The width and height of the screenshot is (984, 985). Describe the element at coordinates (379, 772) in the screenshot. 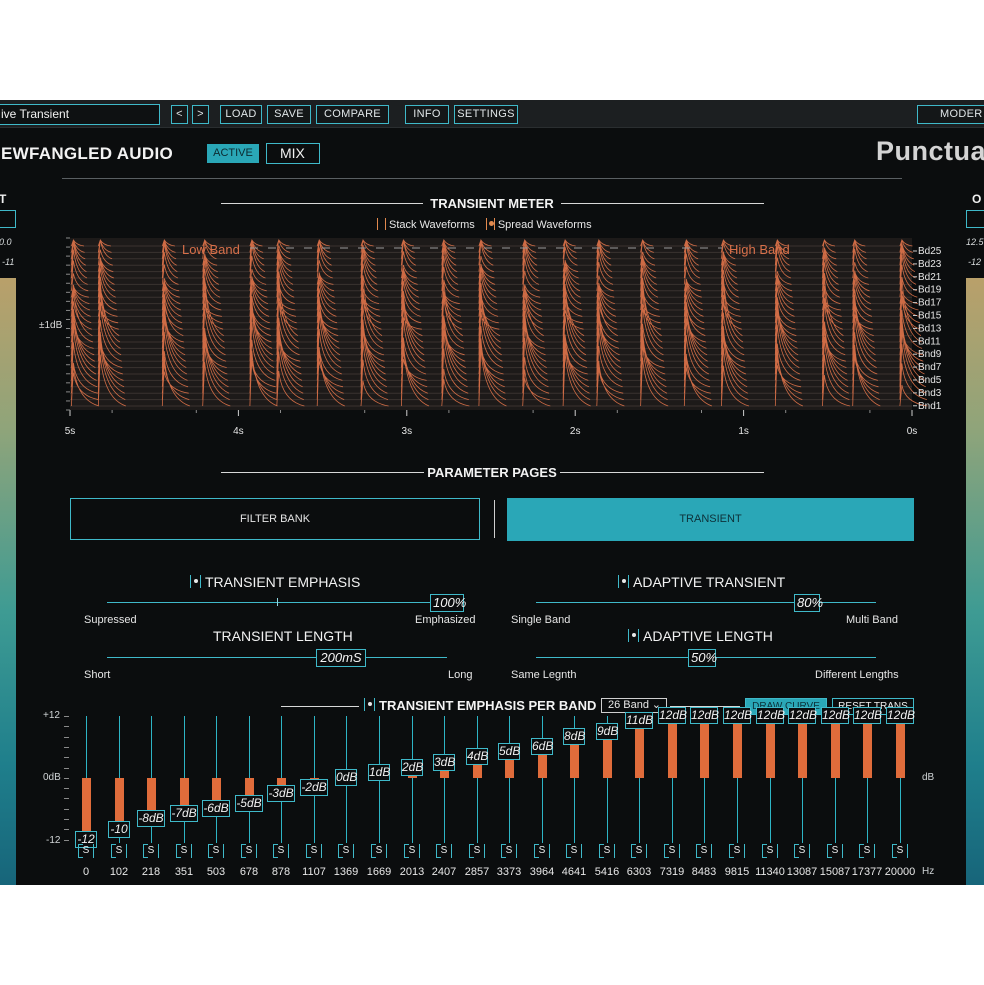

I see `band-gain-value: 1dB` at that location.